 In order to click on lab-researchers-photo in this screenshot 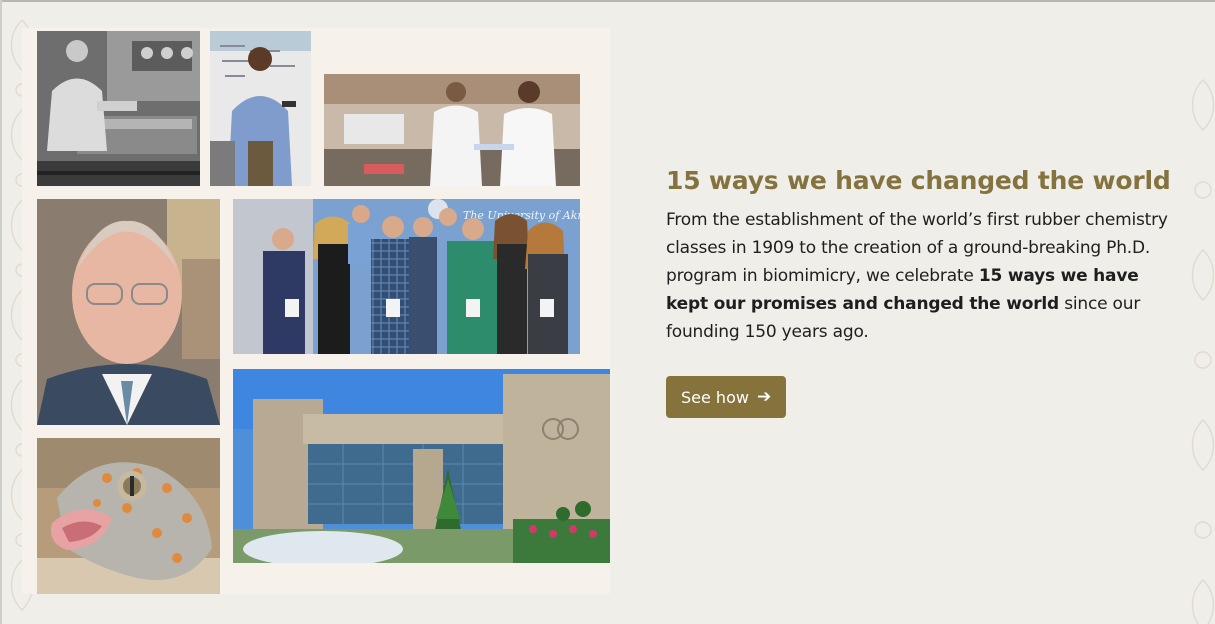, I will do `click(452, 130)`.